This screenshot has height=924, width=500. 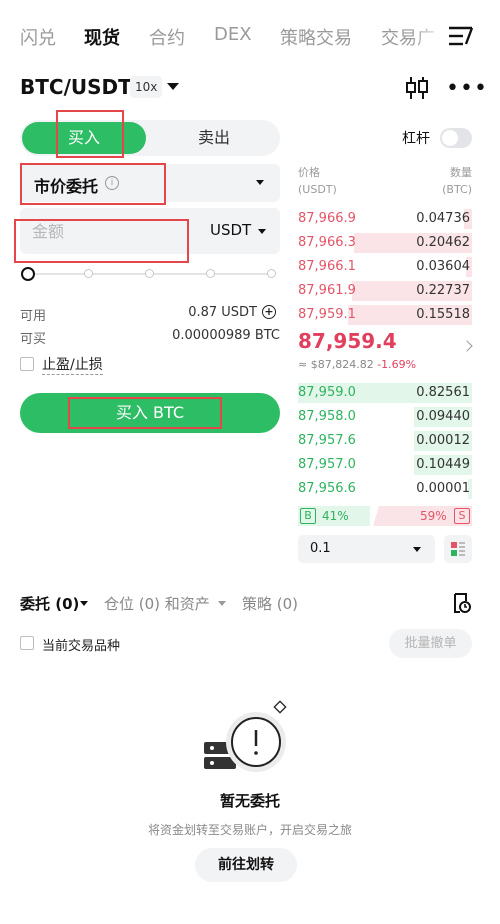 What do you see at coordinates (443, 440) in the screenshot?
I see `bid-qty: 0.00012` at bounding box center [443, 440].